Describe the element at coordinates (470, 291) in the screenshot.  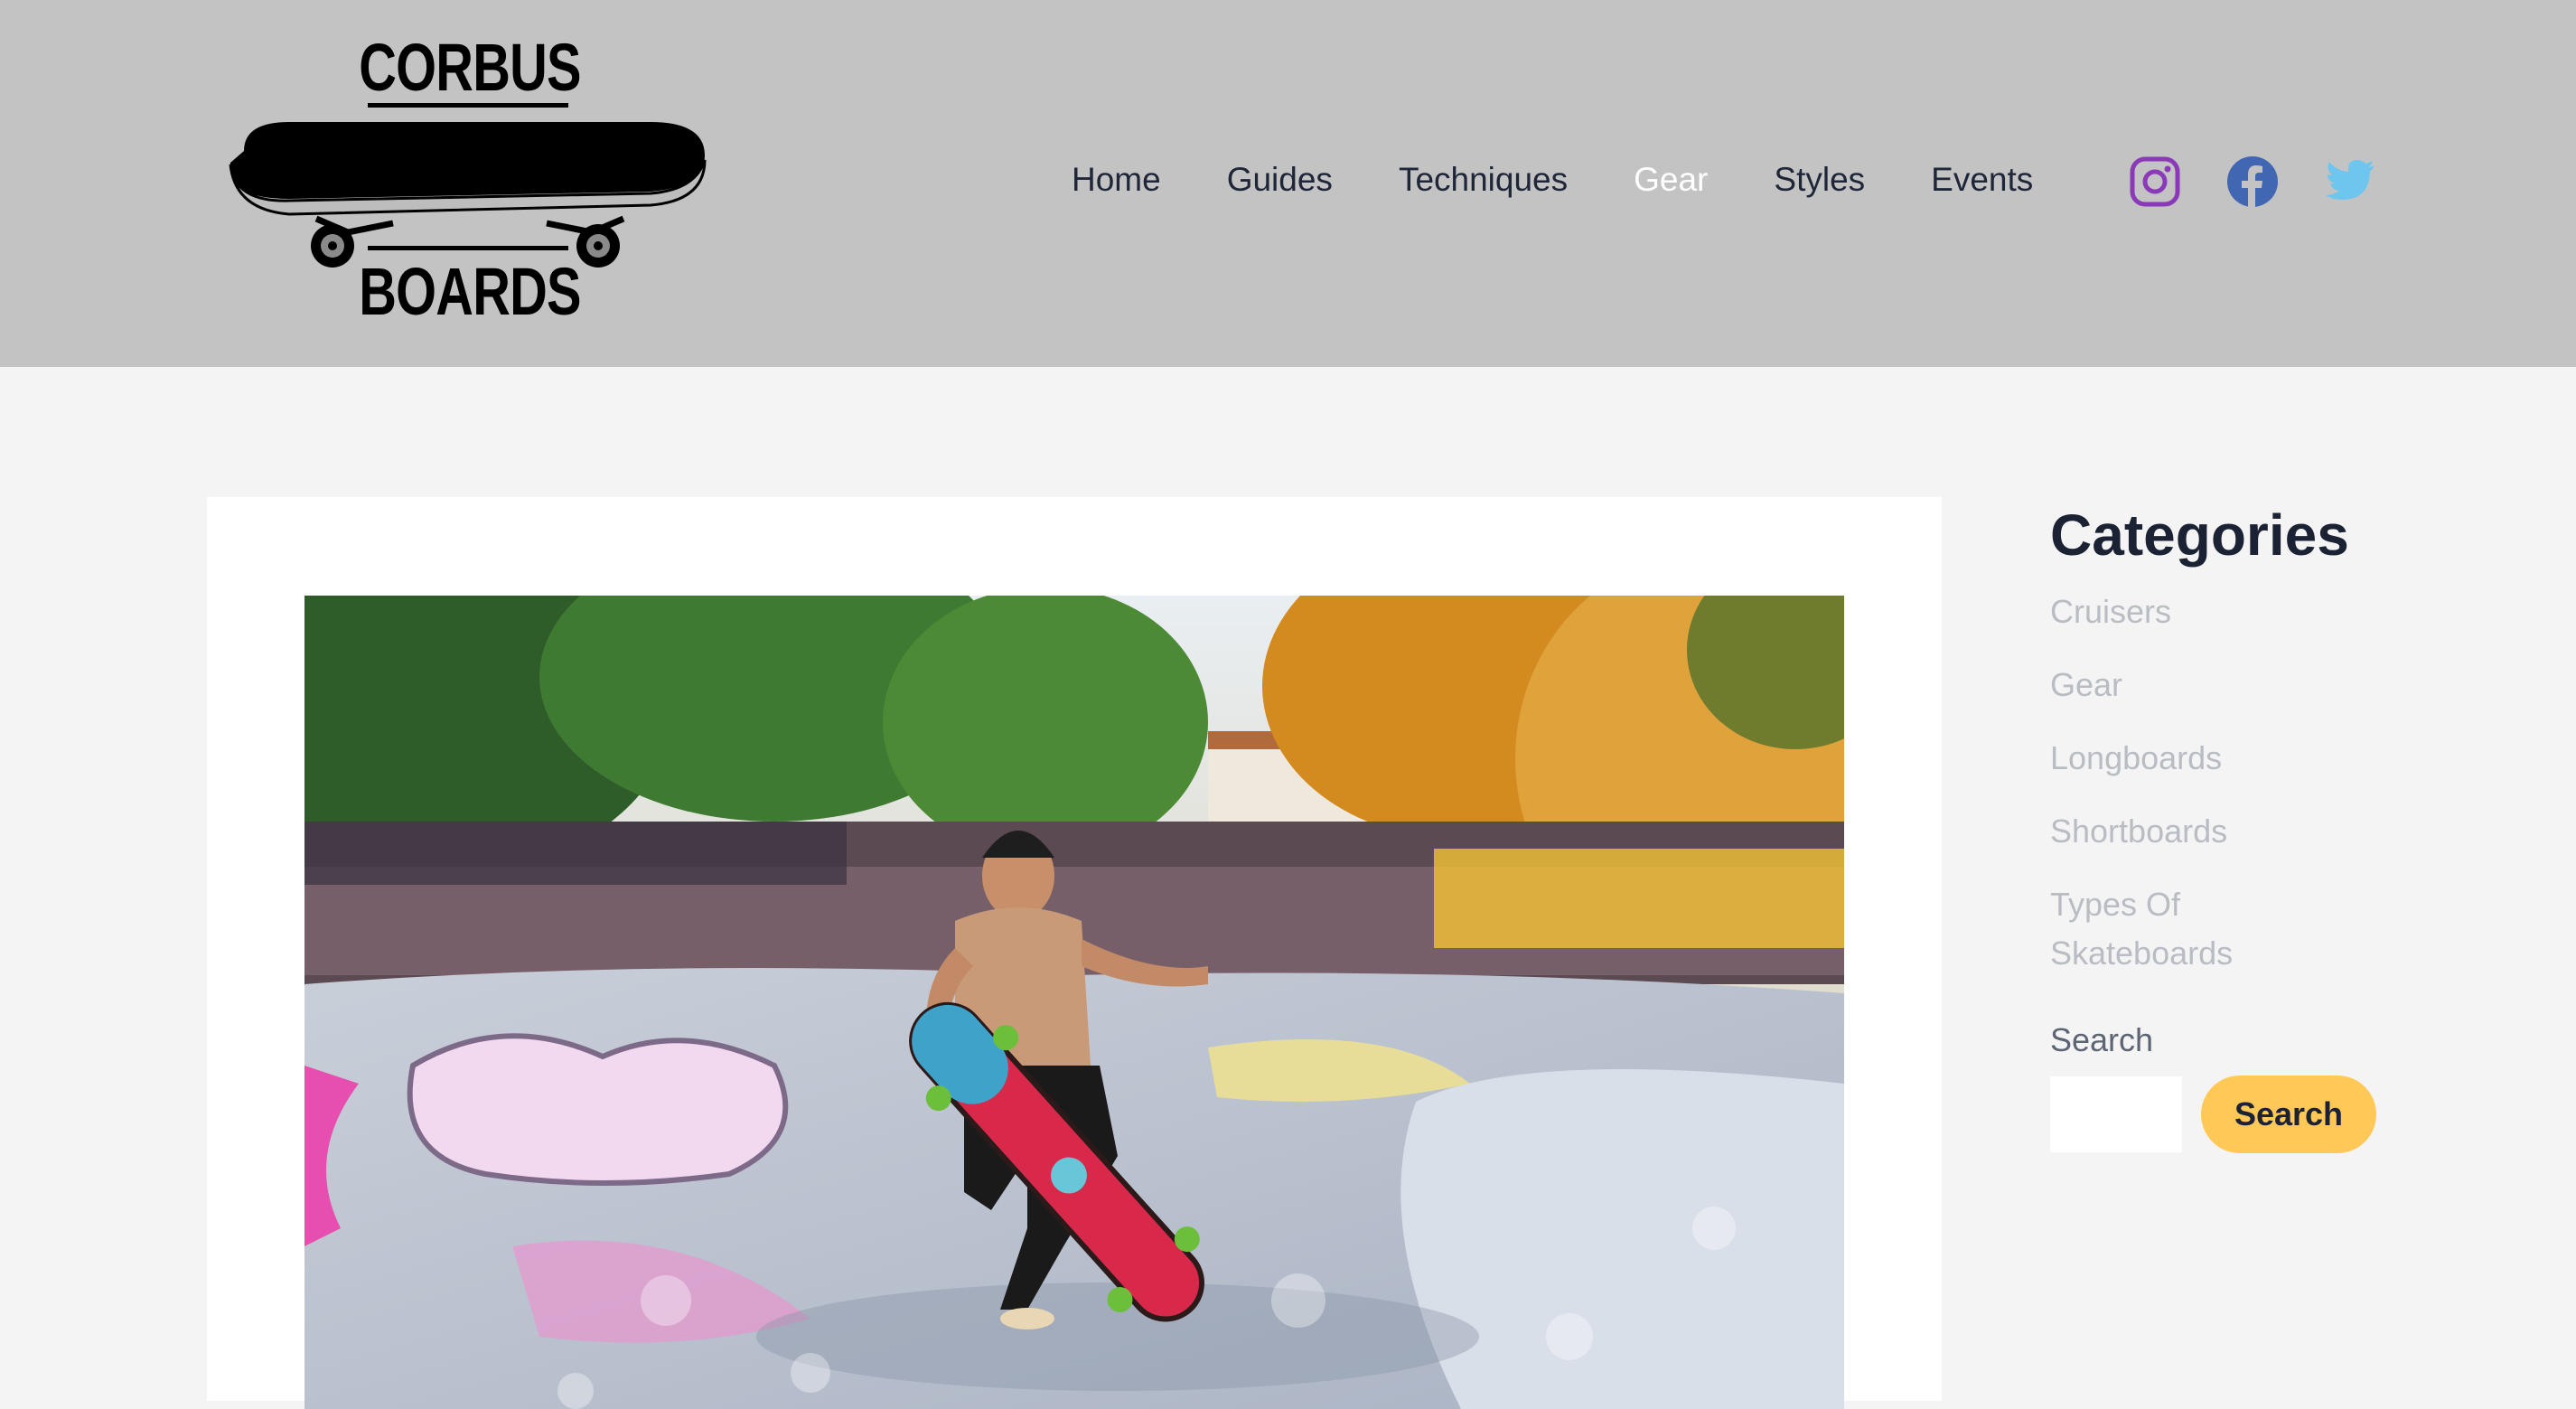
I see `logo-text-bottom: BOARDS` at that location.